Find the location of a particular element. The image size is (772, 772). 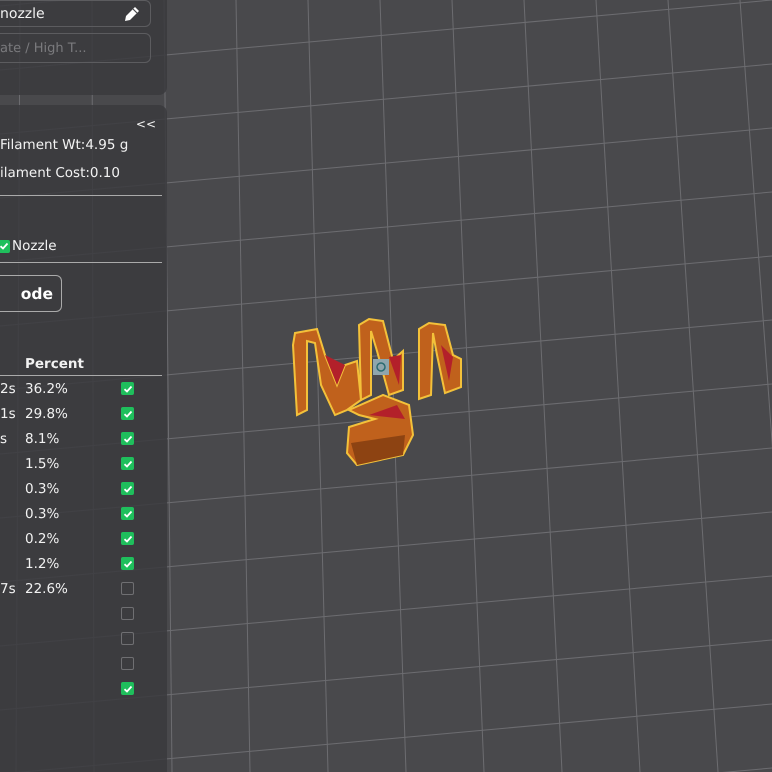

percent-cell-text: 36.2% is located at coordinates (47, 388).